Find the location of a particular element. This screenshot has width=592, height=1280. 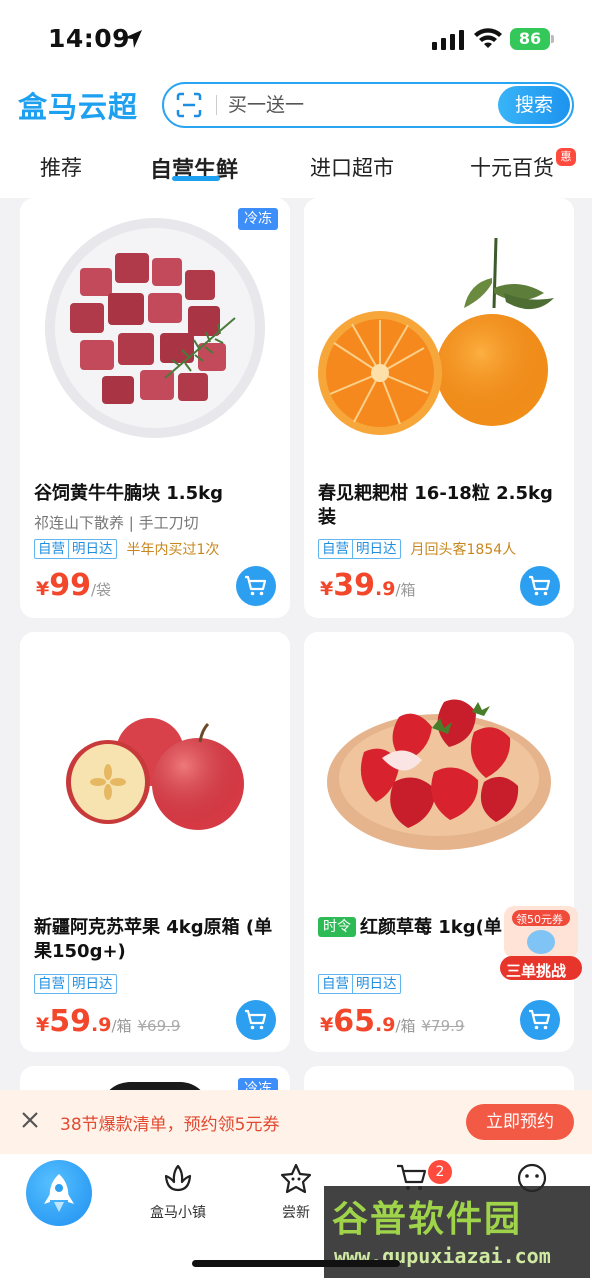

price-integer: 99 is located at coordinates (70, 585).